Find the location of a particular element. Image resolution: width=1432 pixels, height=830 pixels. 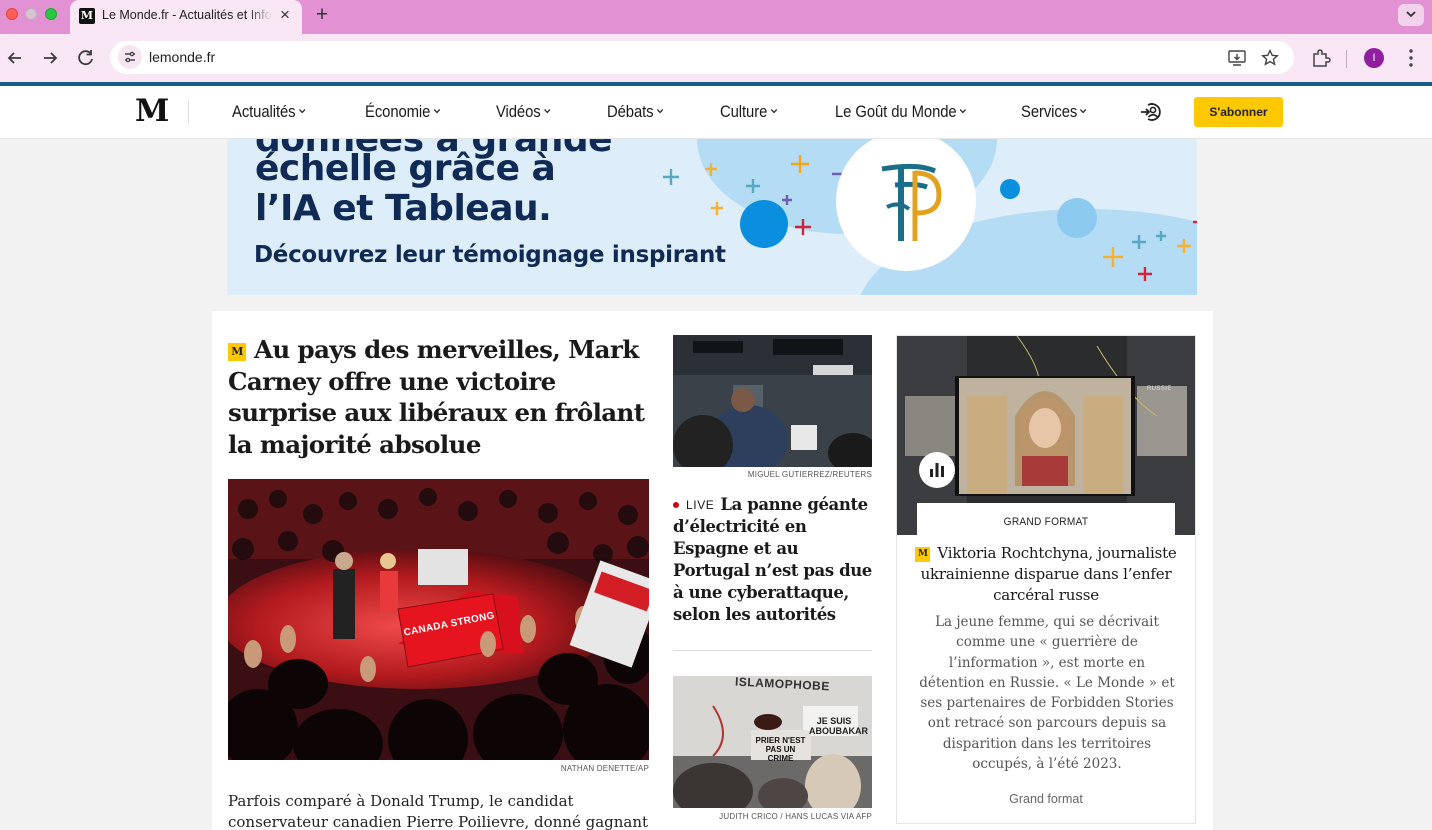

station-photo is located at coordinates (772, 401).